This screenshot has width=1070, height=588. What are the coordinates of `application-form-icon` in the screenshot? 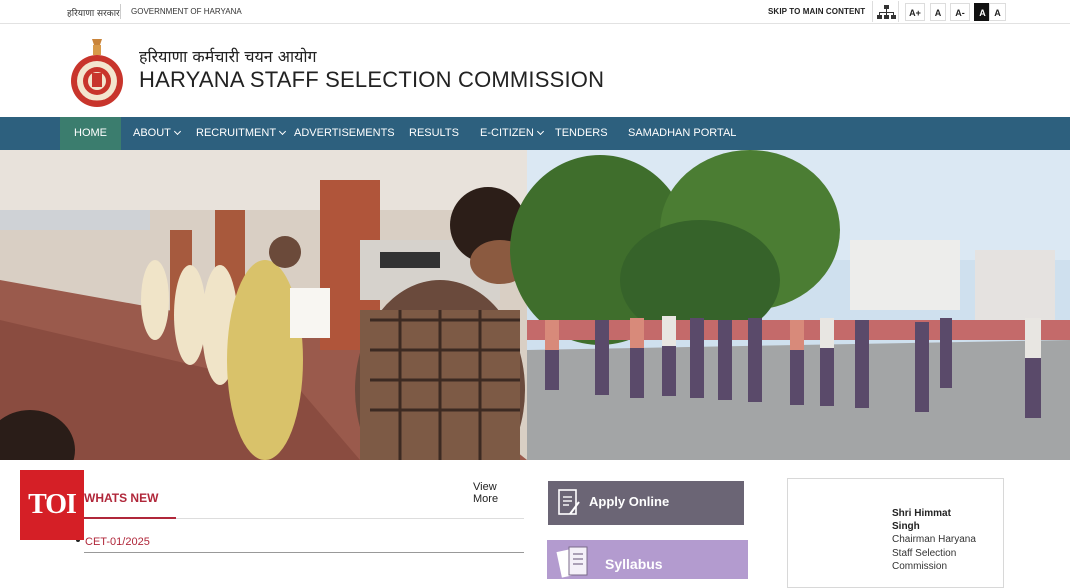 It's located at (569, 502).